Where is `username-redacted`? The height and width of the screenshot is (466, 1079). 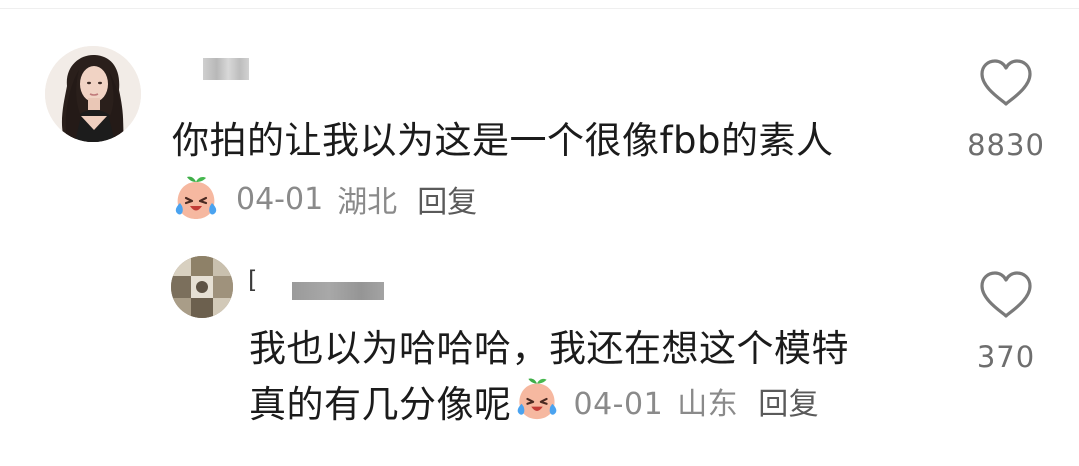
username-redacted is located at coordinates (226, 69).